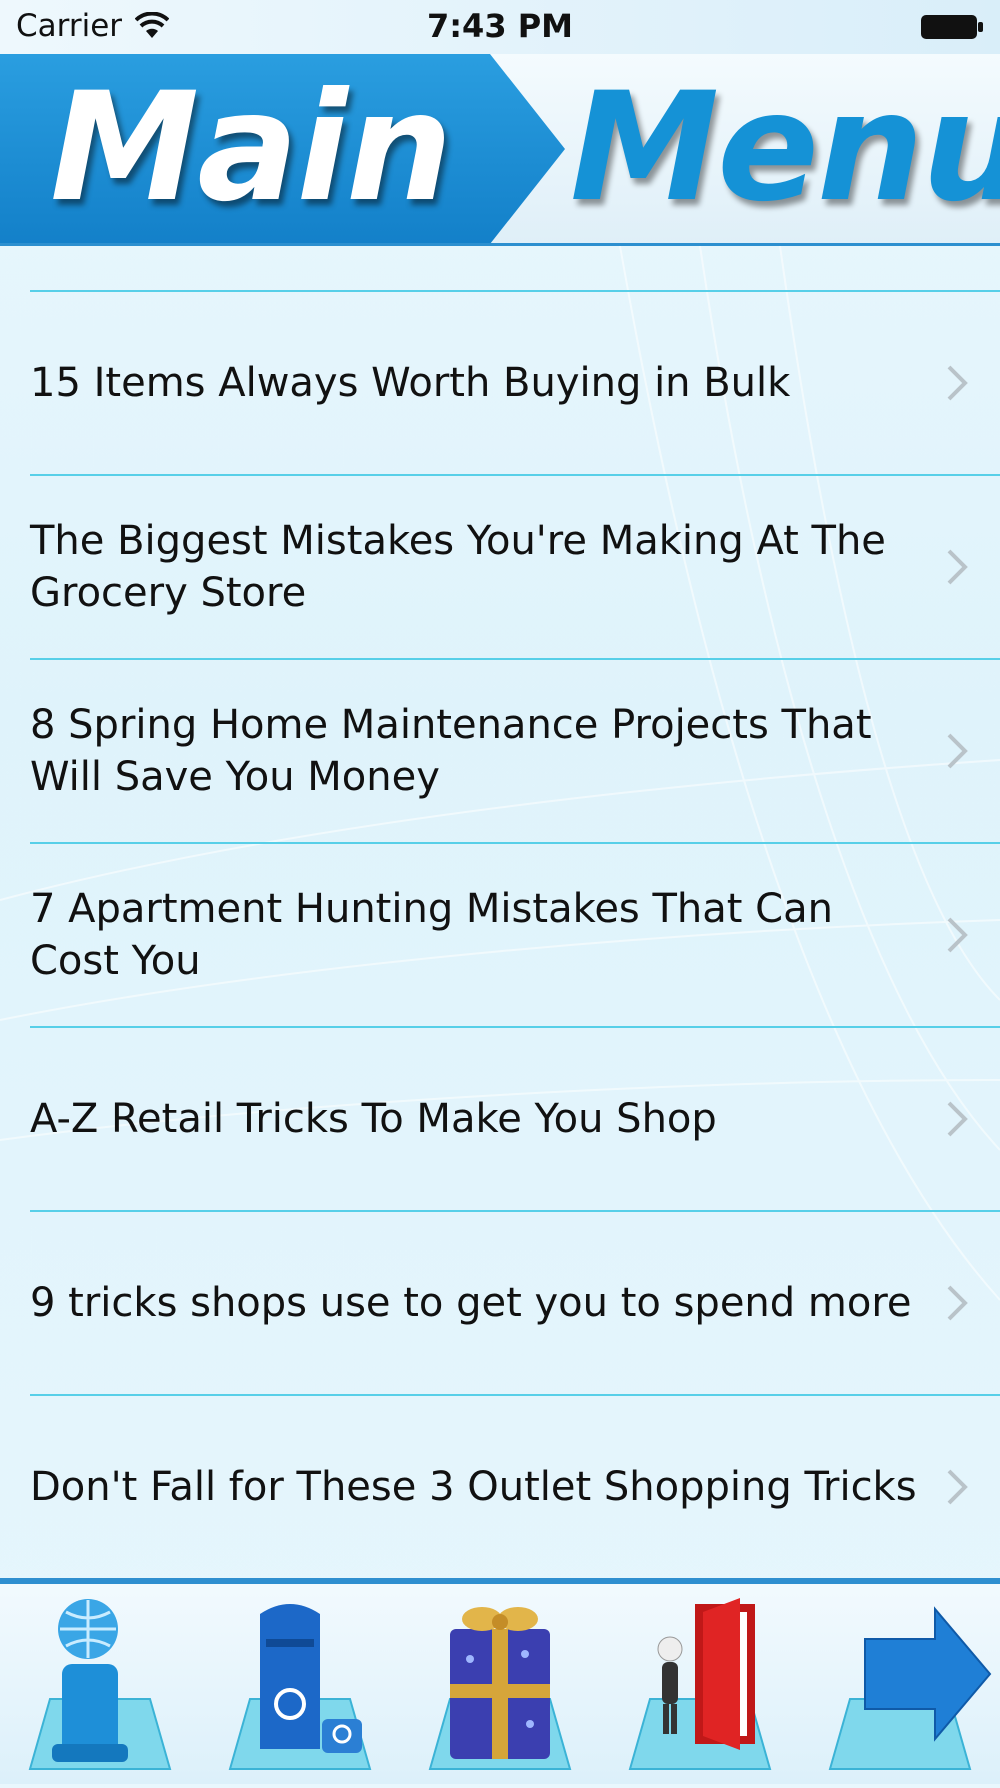 The height and width of the screenshot is (1788, 1000). Describe the element at coordinates (500, 244) in the screenshot. I see `banner-divider` at that location.